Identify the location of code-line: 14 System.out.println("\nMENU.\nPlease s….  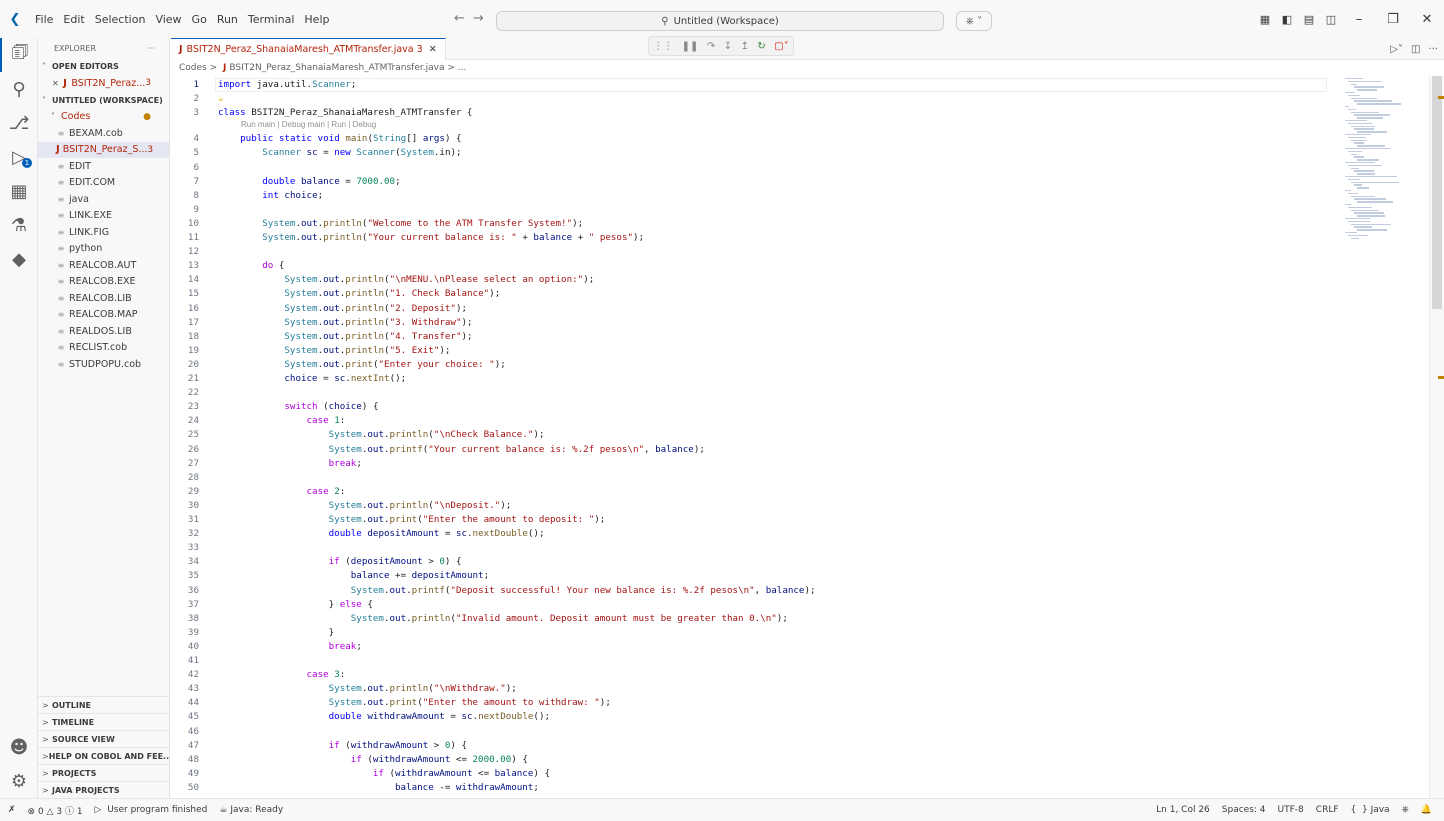
(751, 280).